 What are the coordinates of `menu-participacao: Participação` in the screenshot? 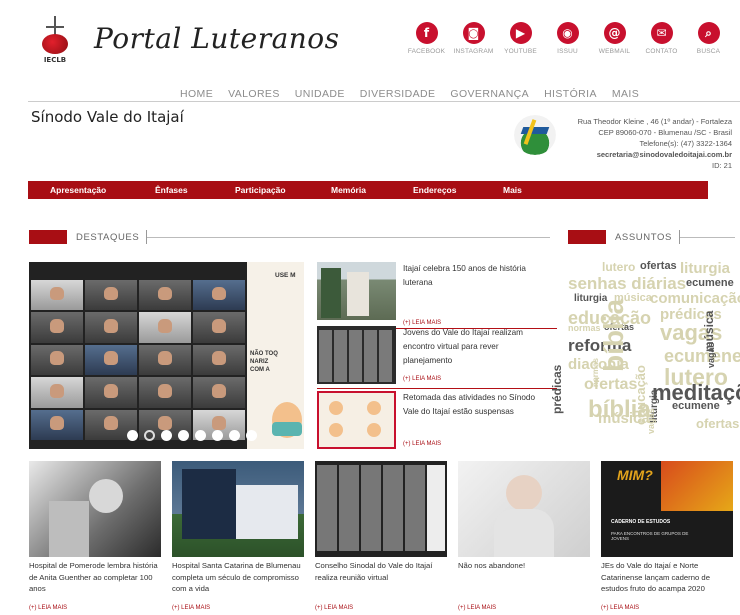 It's located at (260, 190).